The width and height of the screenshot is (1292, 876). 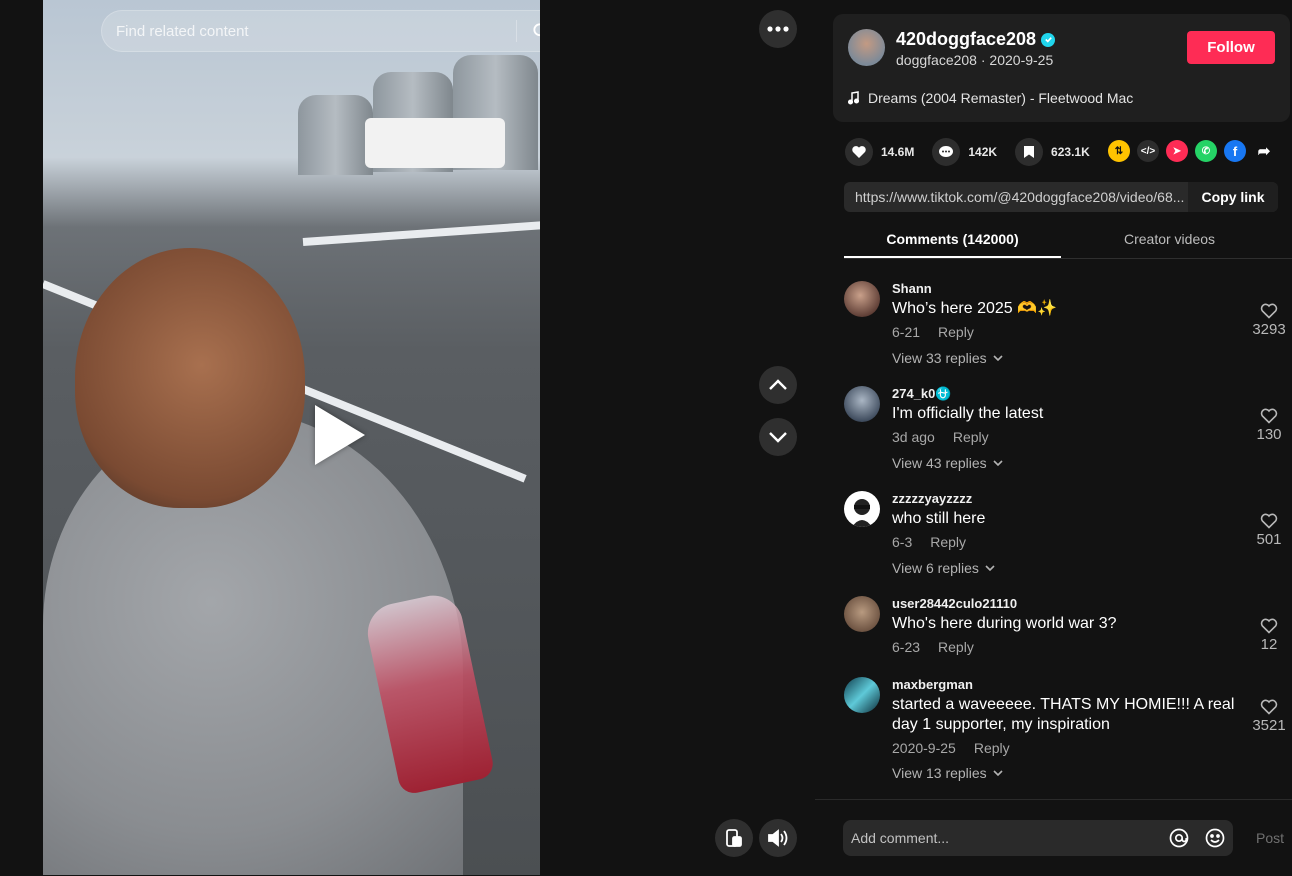 I want to click on author-nickname: doggface208, so click(x=936, y=60).